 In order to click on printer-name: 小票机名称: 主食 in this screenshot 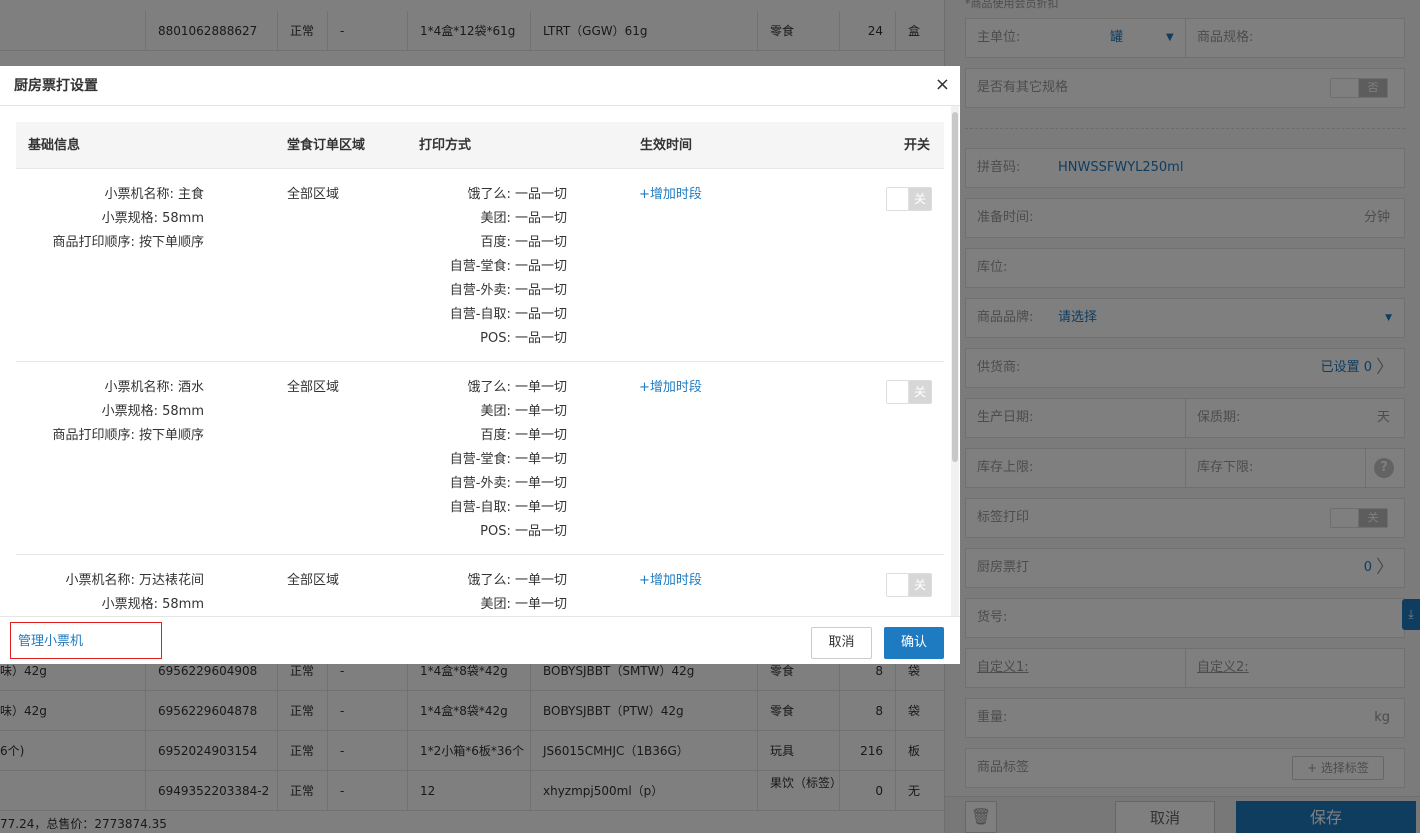, I will do `click(154, 194)`.